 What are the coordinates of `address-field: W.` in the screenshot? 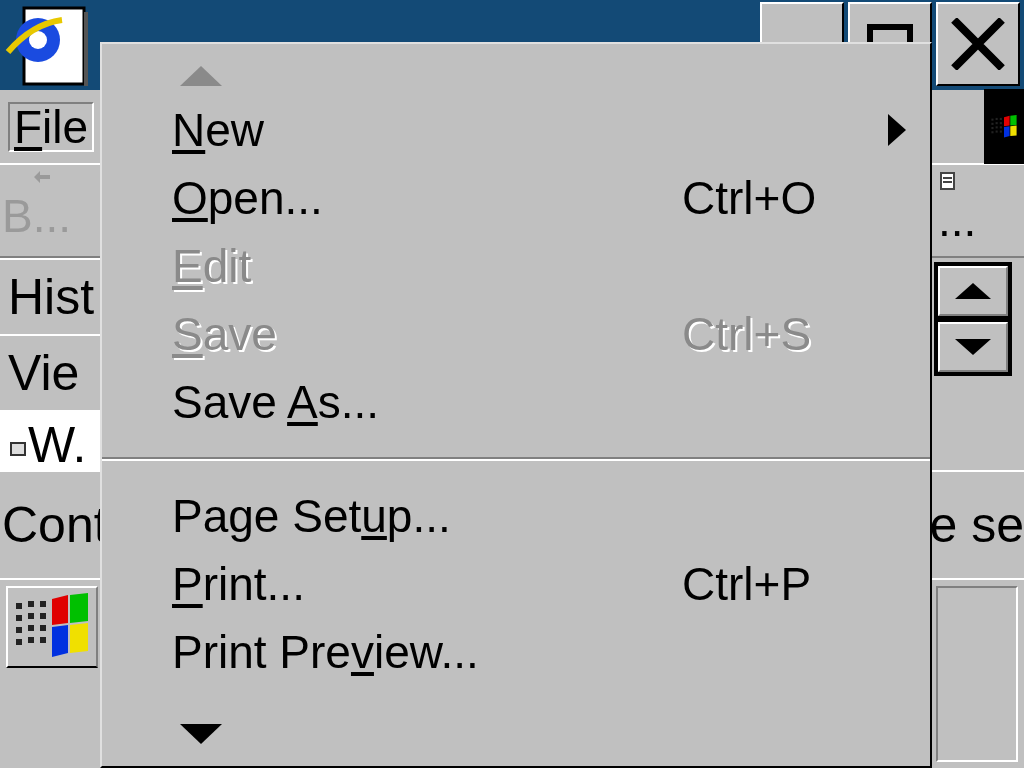 It's located at (50, 440).